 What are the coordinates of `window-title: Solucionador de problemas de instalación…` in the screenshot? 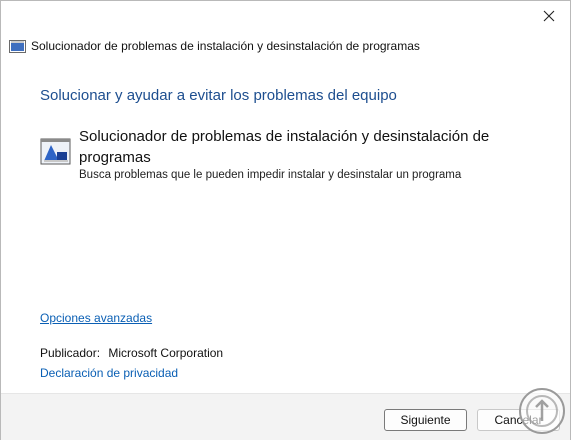 It's located at (225, 46).